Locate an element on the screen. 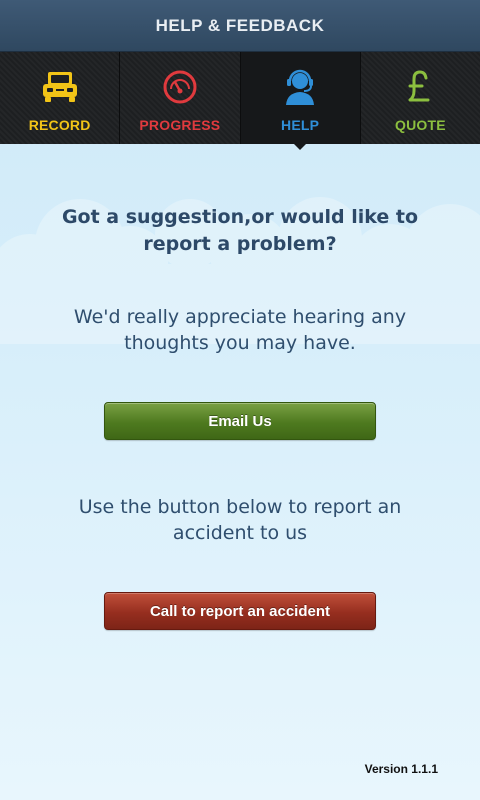 This screenshot has width=480, height=800. tab-label-record: RECORD is located at coordinates (59, 125).